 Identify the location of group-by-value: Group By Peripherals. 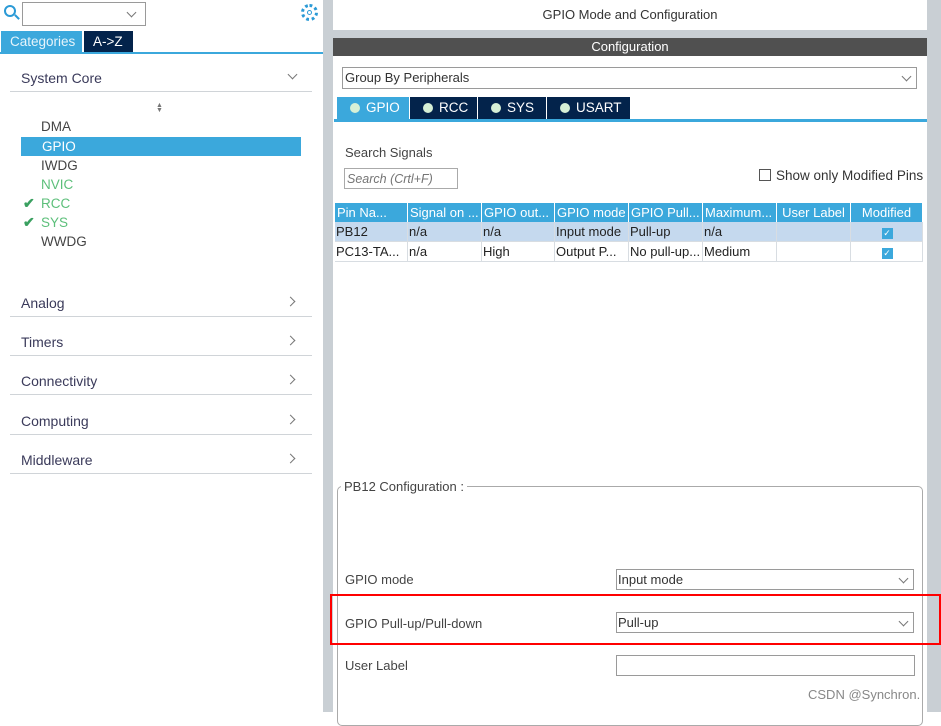
(407, 77).